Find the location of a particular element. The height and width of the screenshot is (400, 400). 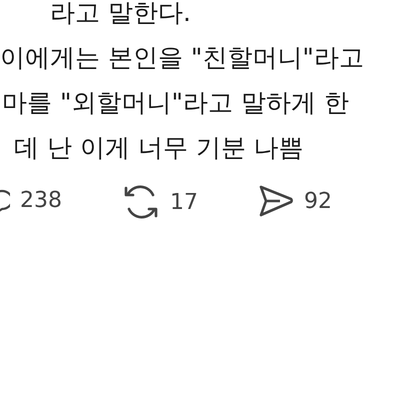

comment-button: 238 is located at coordinates (31, 200).